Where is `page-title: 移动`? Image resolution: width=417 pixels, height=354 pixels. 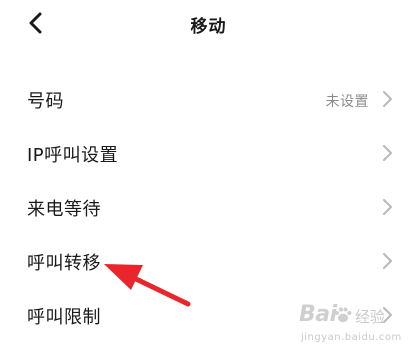
page-title: 移动 is located at coordinates (208, 27).